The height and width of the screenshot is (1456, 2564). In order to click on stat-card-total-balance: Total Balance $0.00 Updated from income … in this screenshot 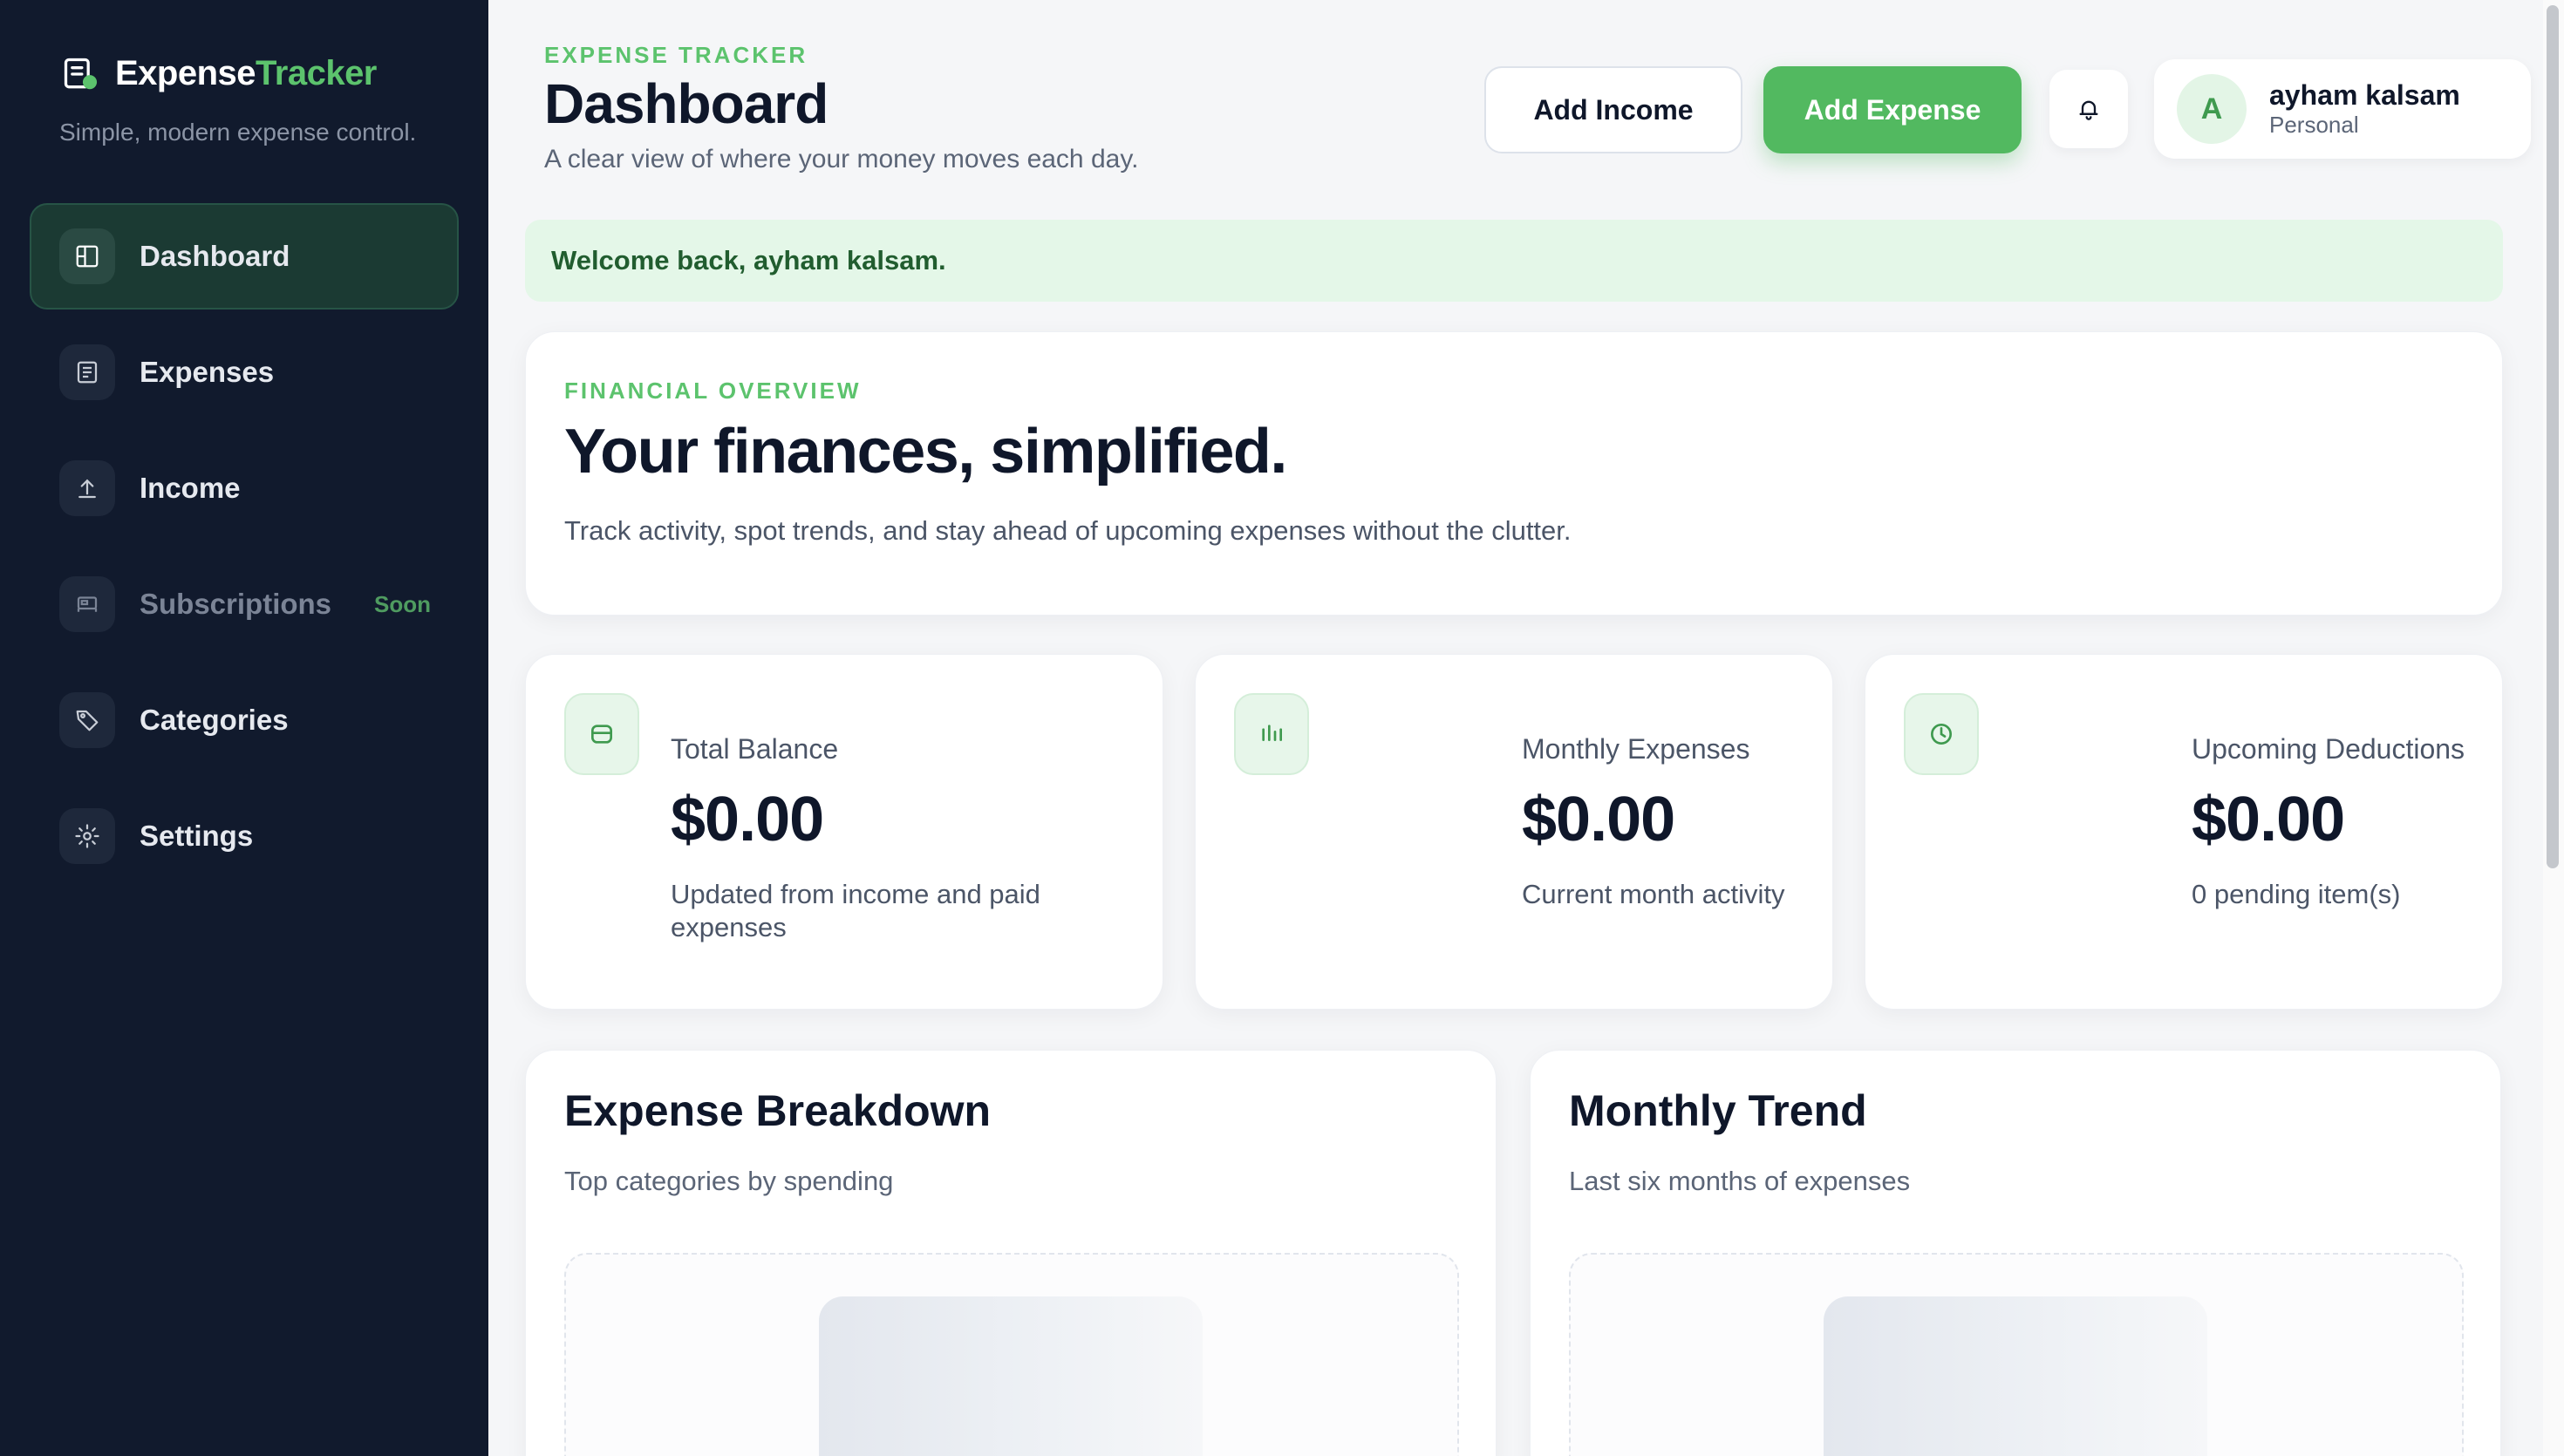, I will do `click(844, 832)`.